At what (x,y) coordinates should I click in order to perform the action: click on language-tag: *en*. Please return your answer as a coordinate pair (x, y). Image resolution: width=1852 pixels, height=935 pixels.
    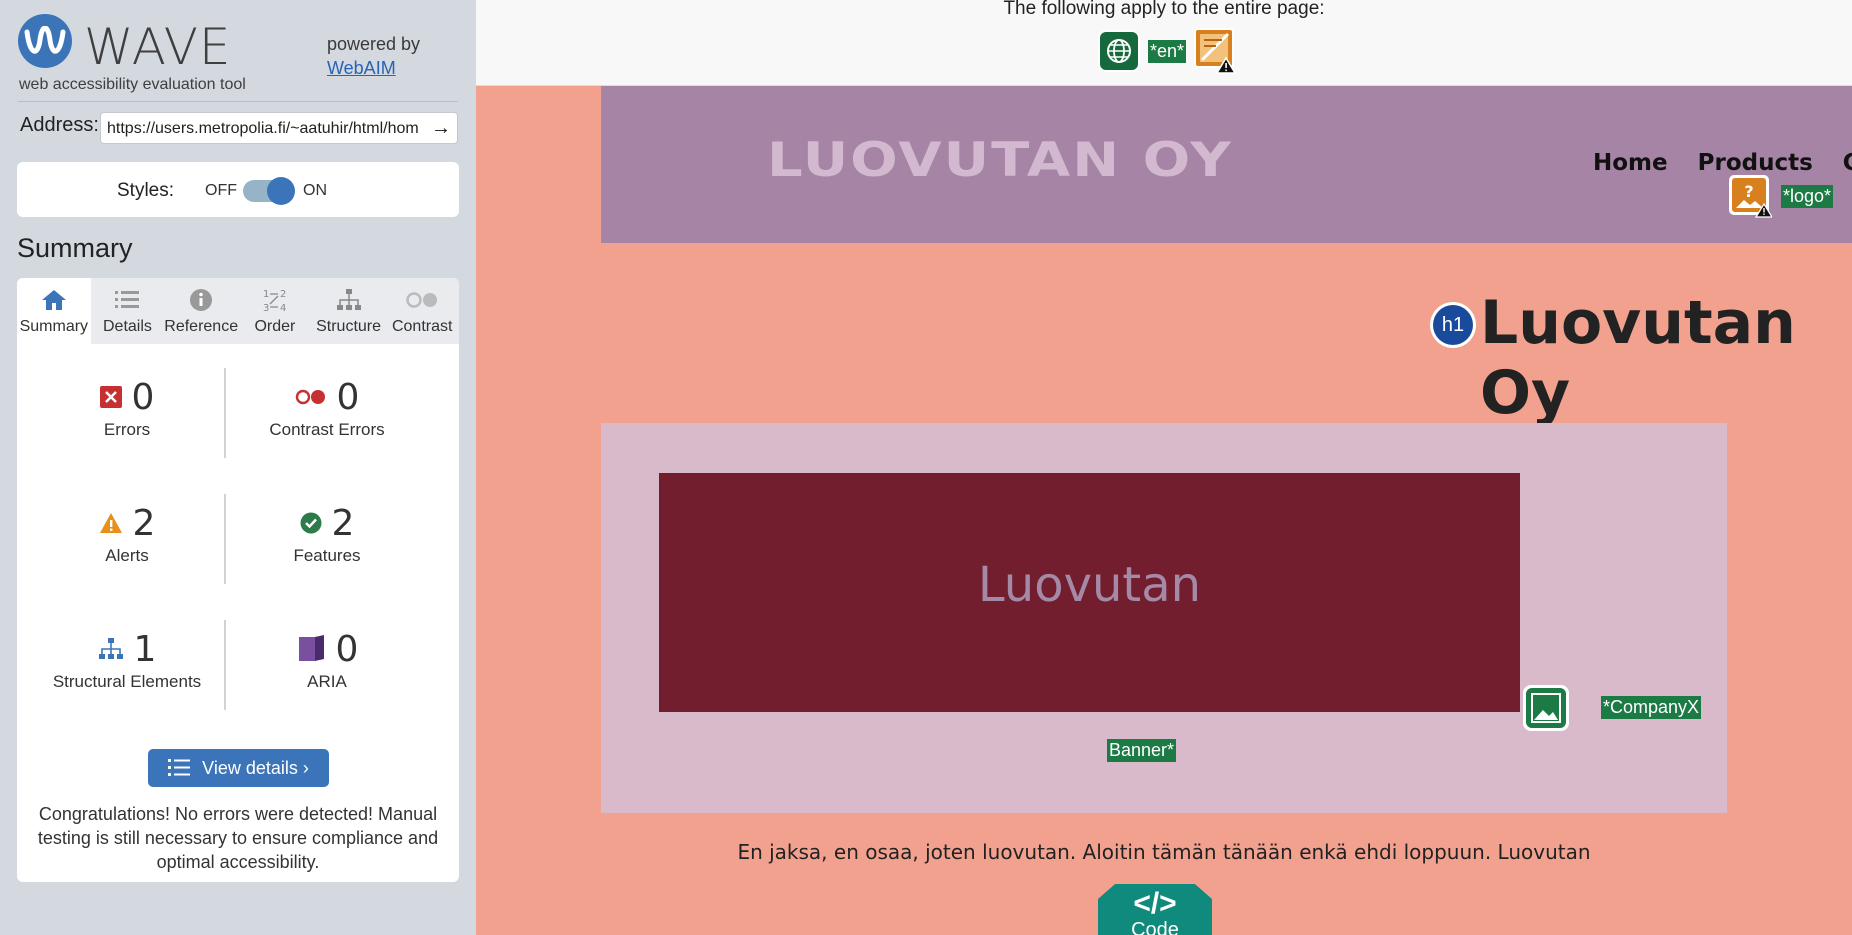
    Looking at the image, I should click on (1167, 51).